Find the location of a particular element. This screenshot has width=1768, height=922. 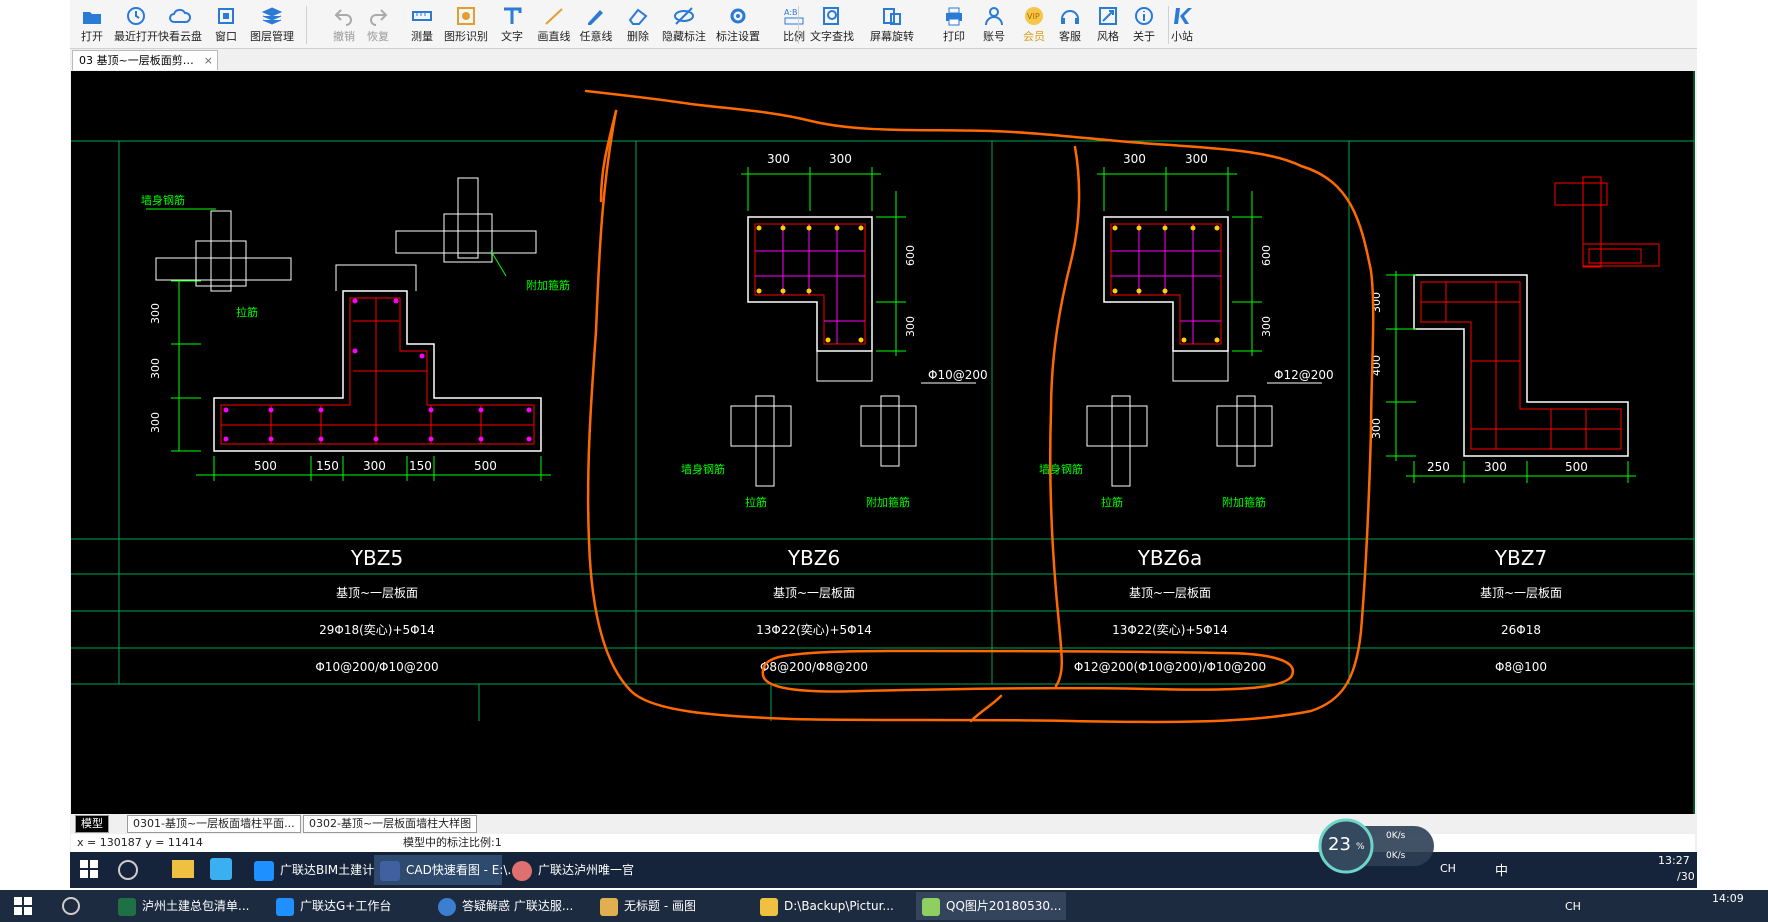

toolbar-freehand-button: 任意线 is located at coordinates (596, 24).